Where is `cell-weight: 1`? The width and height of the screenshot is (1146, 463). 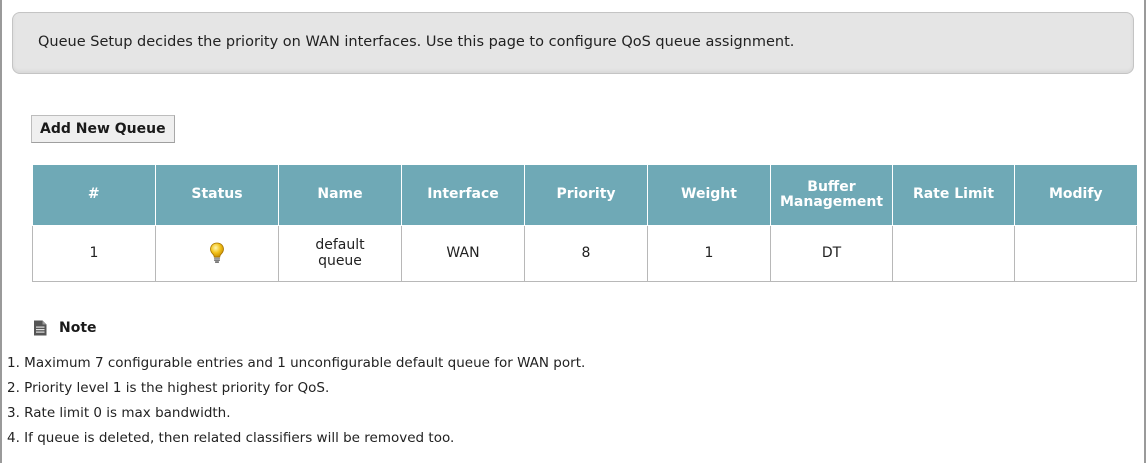 cell-weight: 1 is located at coordinates (709, 253).